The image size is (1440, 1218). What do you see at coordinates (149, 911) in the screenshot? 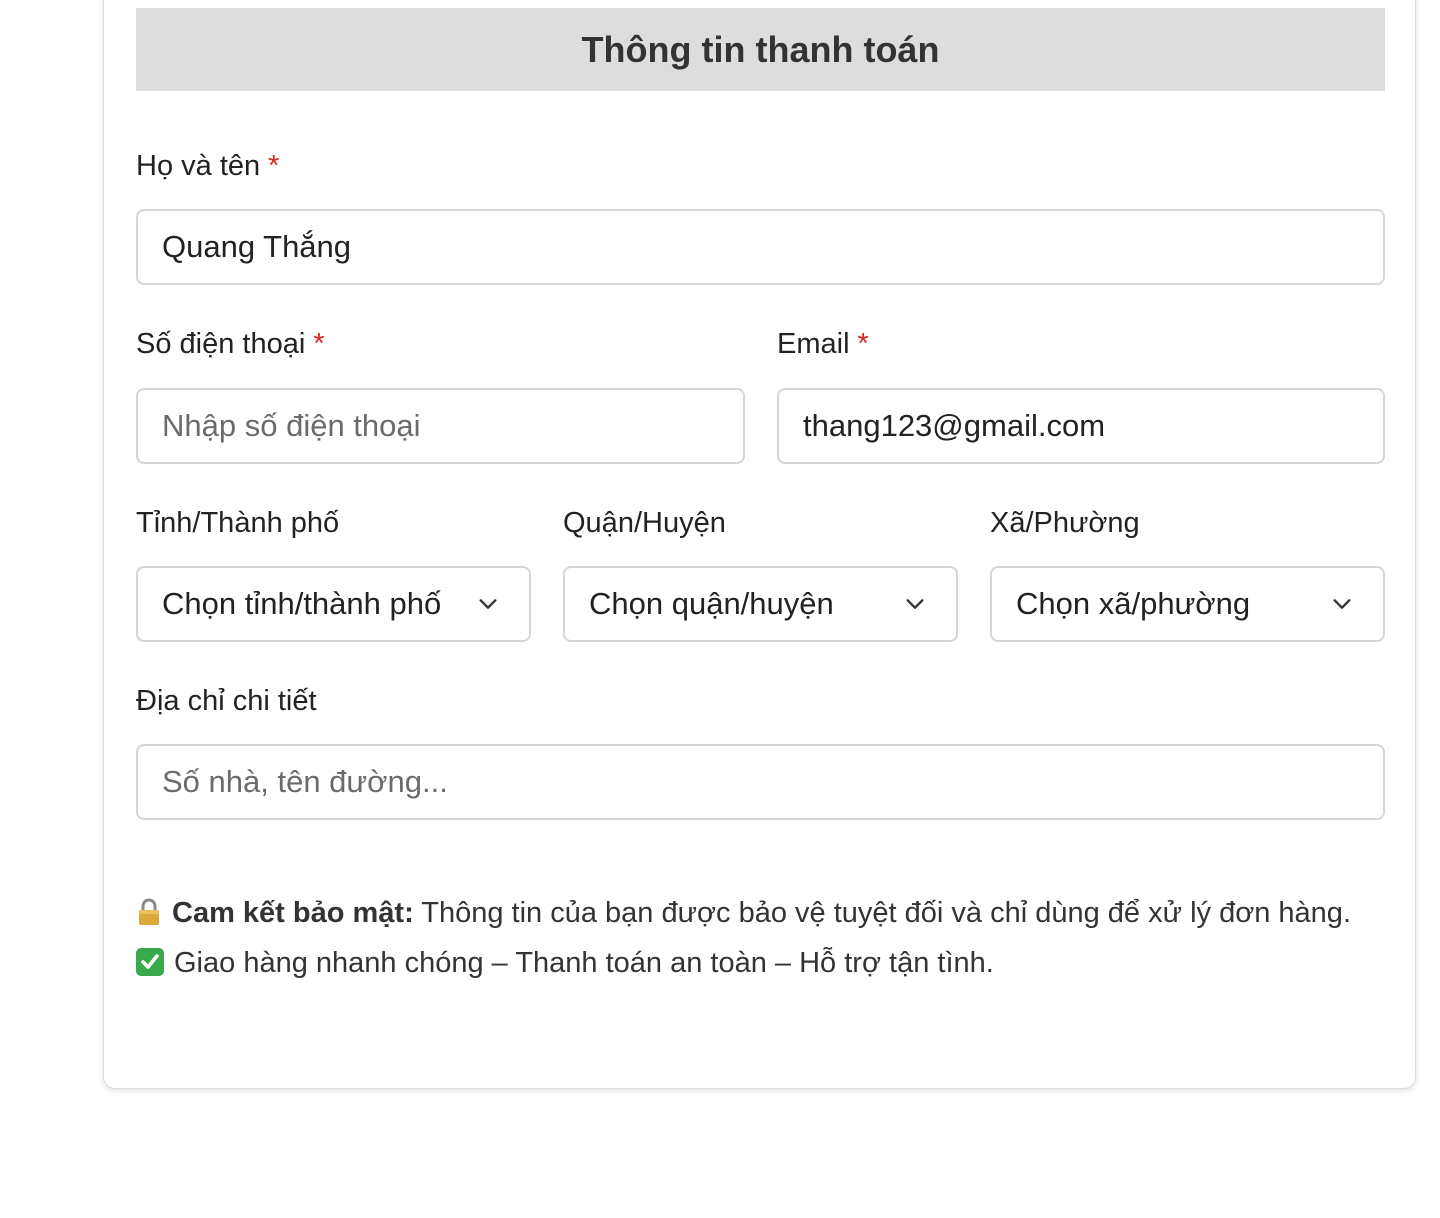
I see `lock-icon` at bounding box center [149, 911].